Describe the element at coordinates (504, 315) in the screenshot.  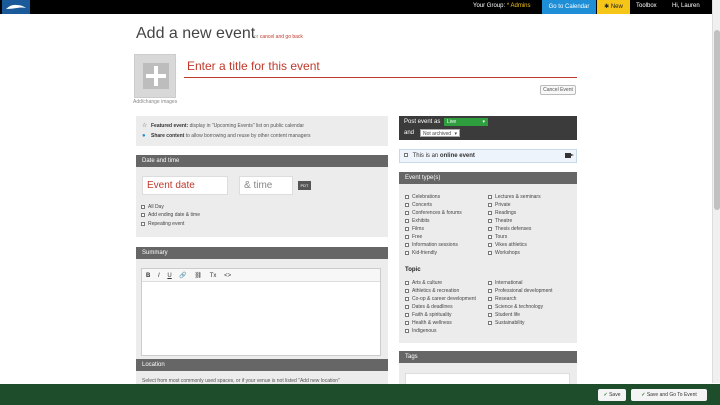
I see `topic-checkbox: Student life` at that location.